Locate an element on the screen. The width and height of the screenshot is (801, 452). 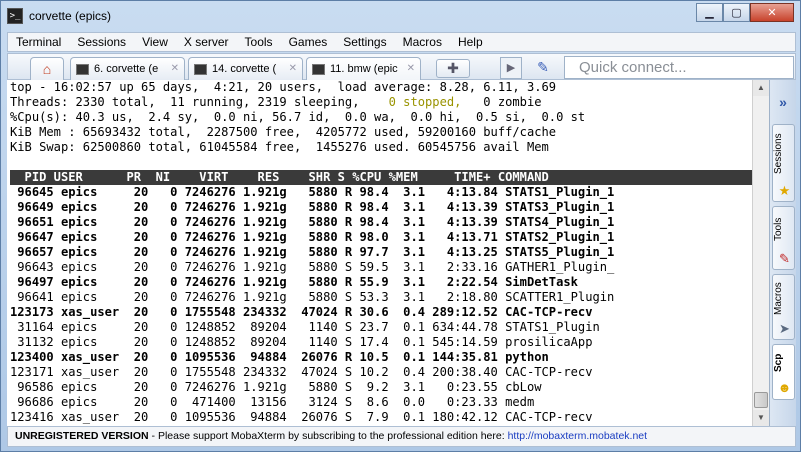
smiley-icon: ☻ is located at coordinates (784, 387).